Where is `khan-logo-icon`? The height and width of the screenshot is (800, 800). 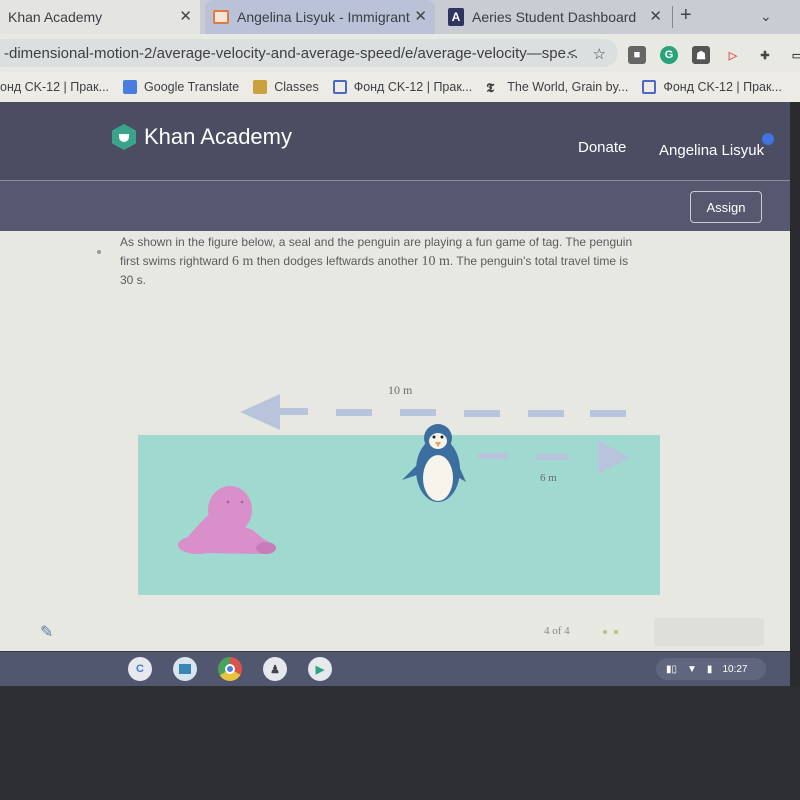
khan-logo-icon is located at coordinates (124, 137).